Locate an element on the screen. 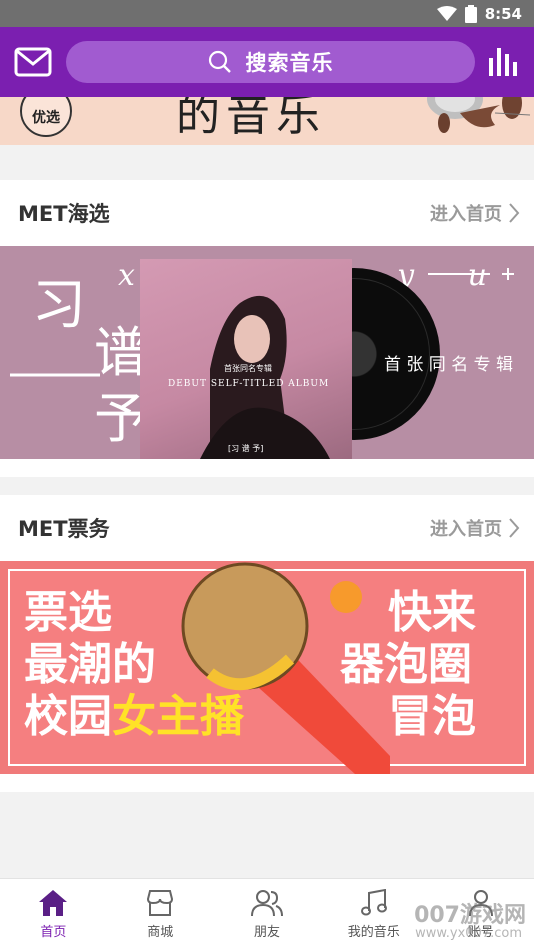 The width and height of the screenshot is (534, 949). cover-sub-text: DEBUT SELF-TITLED ALBUM is located at coordinates (249, 384).